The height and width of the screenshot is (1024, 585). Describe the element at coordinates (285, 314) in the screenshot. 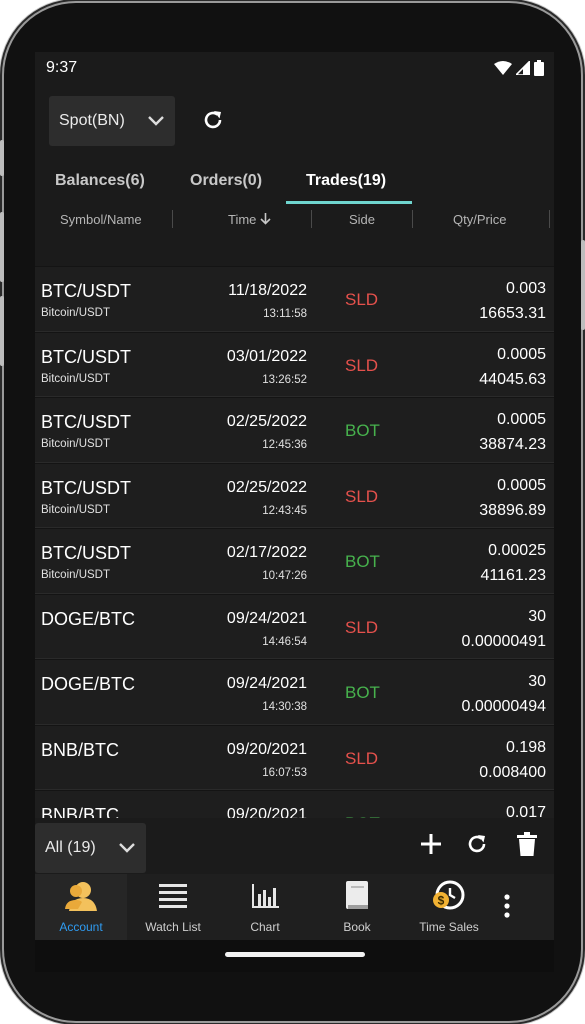

I see `trade-time: 13:11:58` at that location.